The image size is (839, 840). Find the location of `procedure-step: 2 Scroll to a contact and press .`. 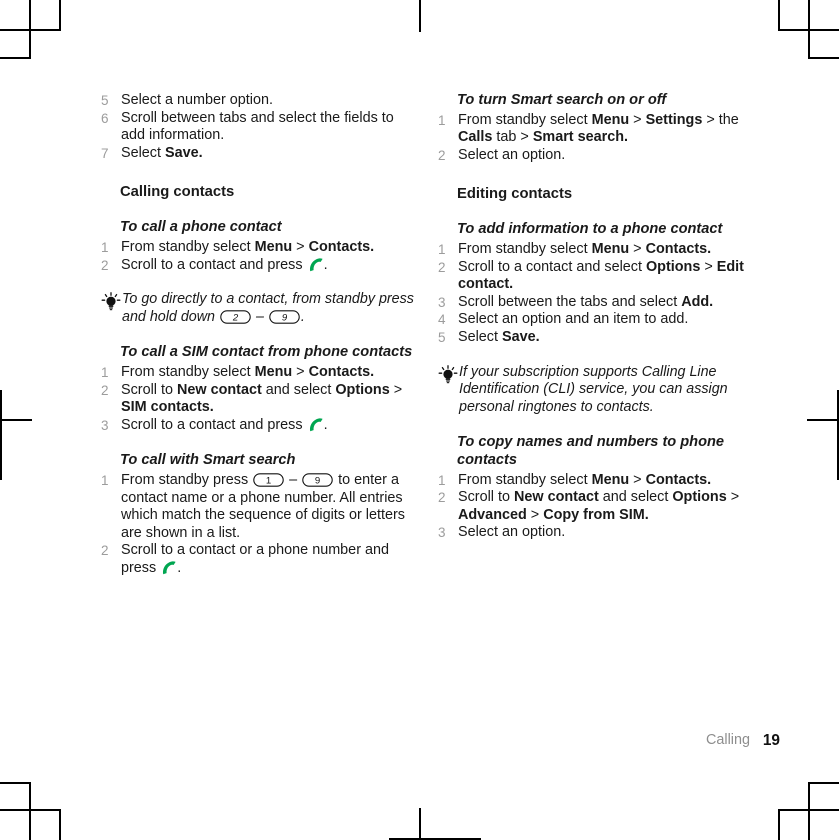

procedure-step: 2 Scroll to a contact and press . is located at coordinates (259, 266).